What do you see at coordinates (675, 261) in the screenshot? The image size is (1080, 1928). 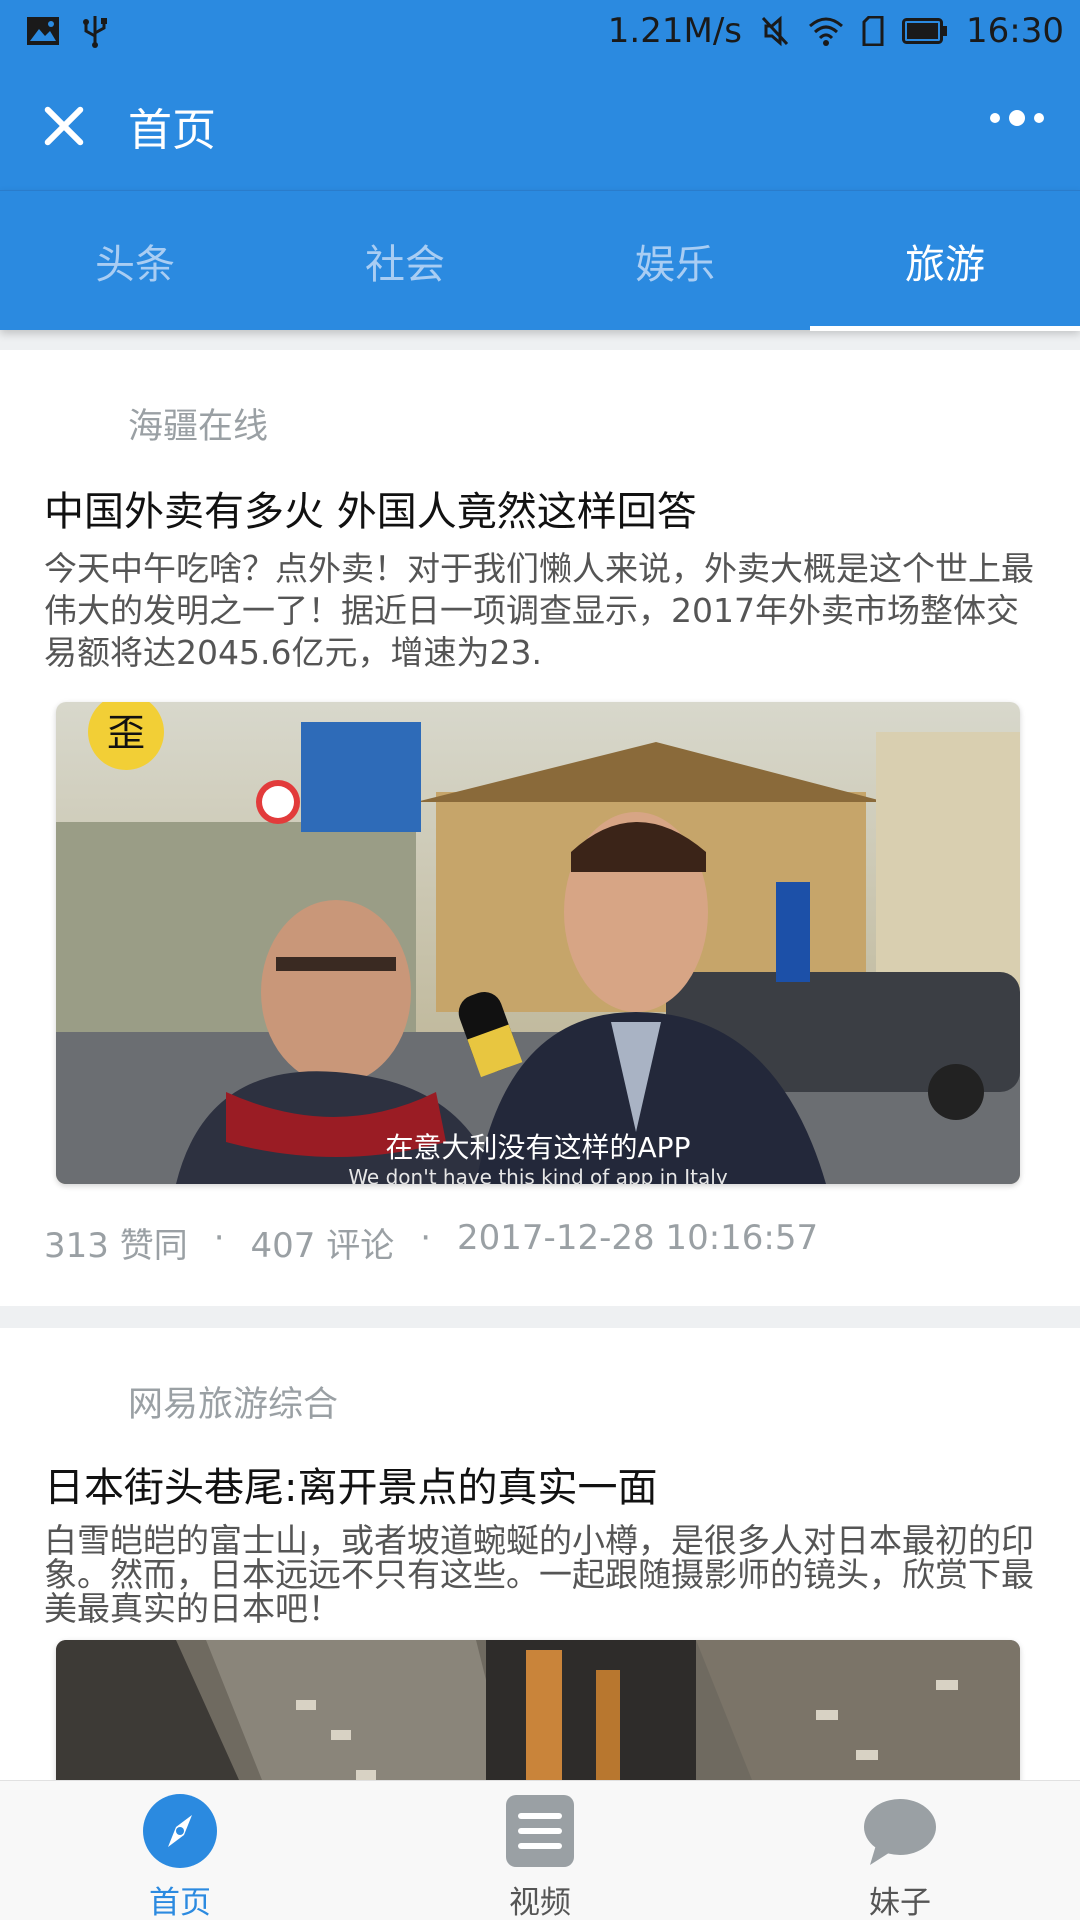 I see `tab-entertainment: 娱乐` at bounding box center [675, 261].